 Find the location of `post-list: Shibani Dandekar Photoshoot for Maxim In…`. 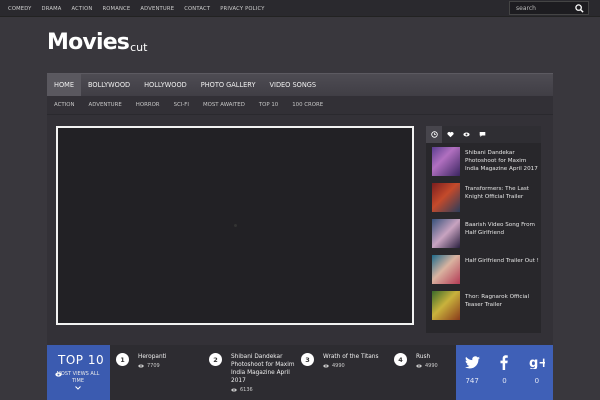

post-list: Shibani Dandekar Photoshoot for Maxim In… is located at coordinates (483, 234).